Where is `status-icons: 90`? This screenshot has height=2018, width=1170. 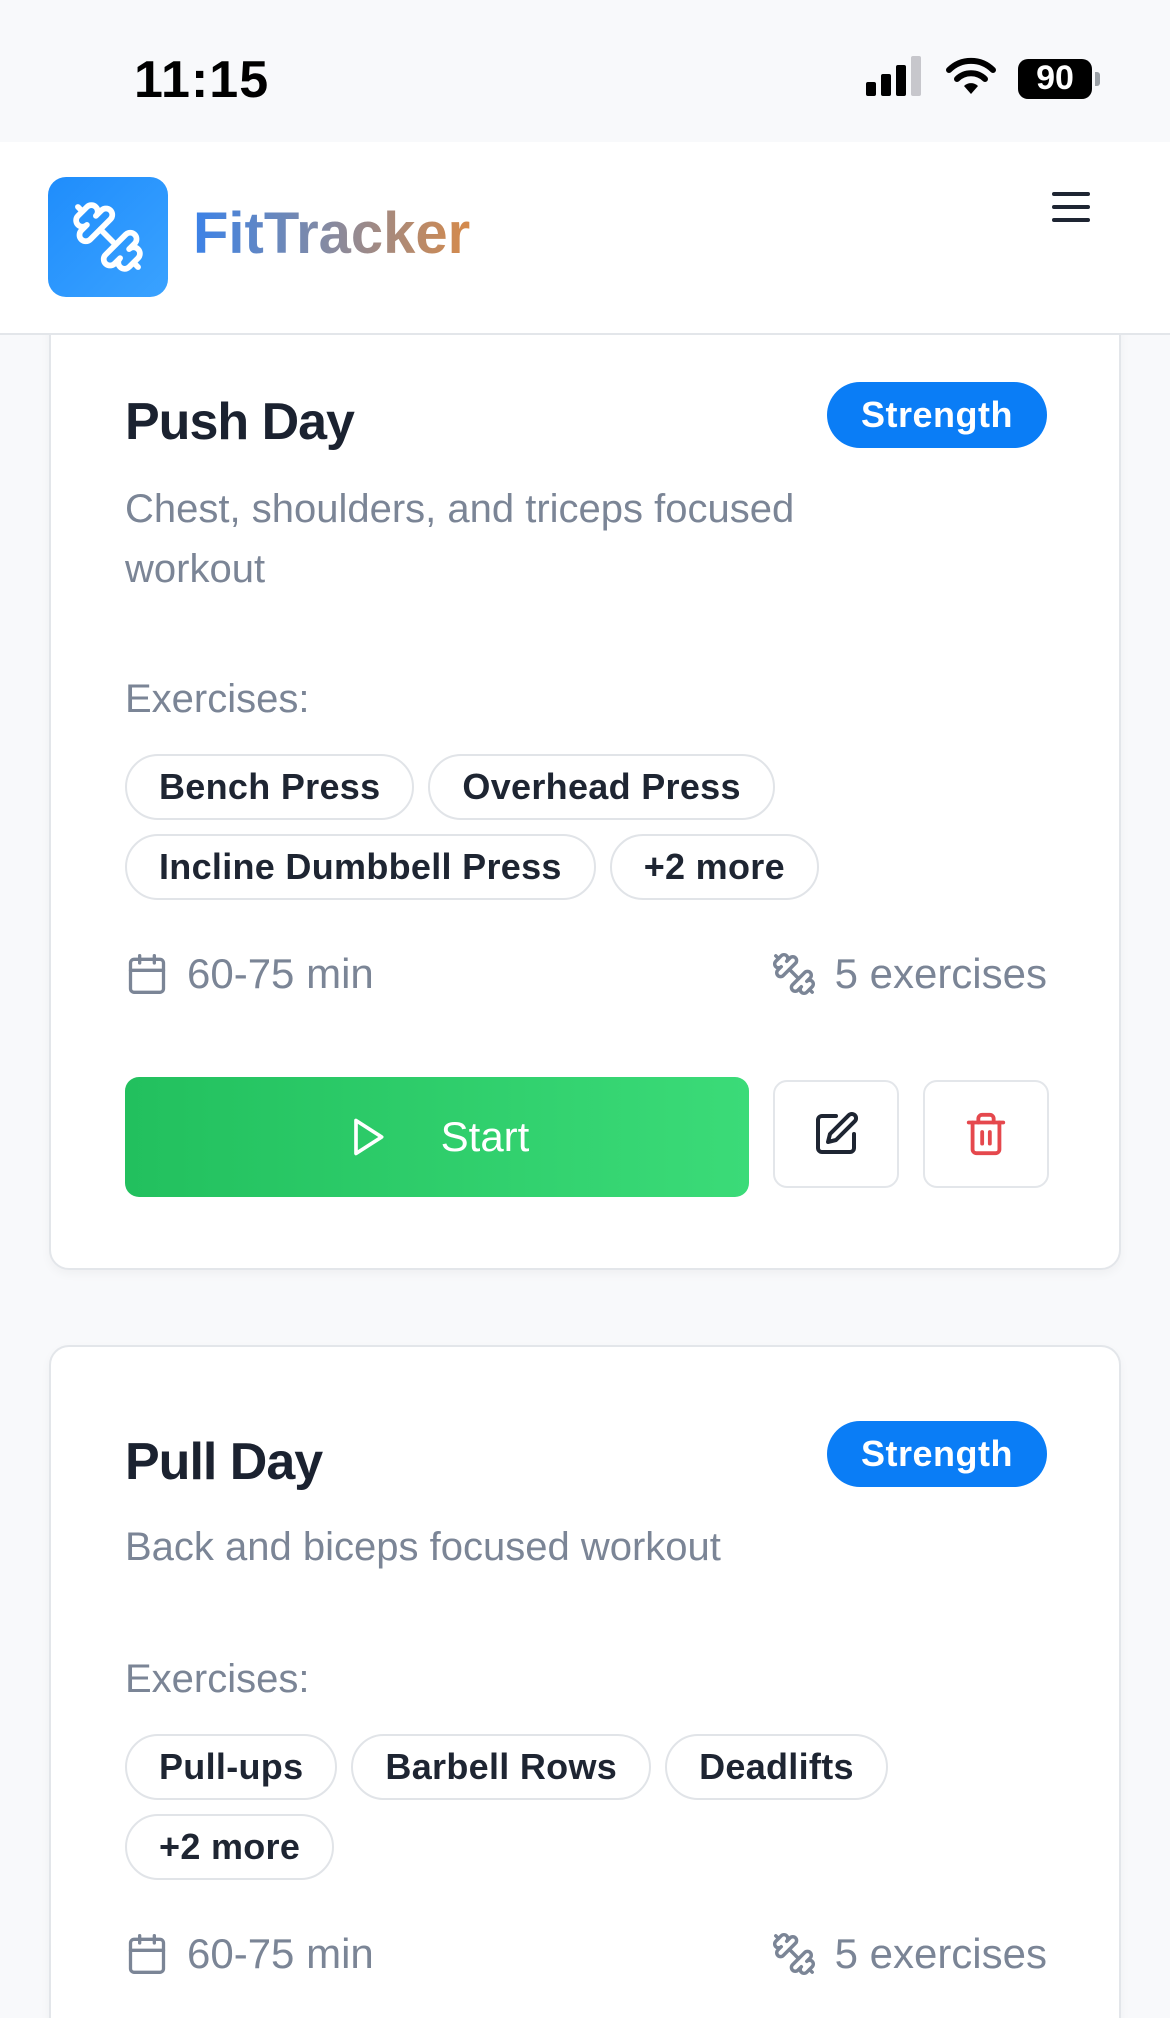 status-icons: 90 is located at coordinates (983, 78).